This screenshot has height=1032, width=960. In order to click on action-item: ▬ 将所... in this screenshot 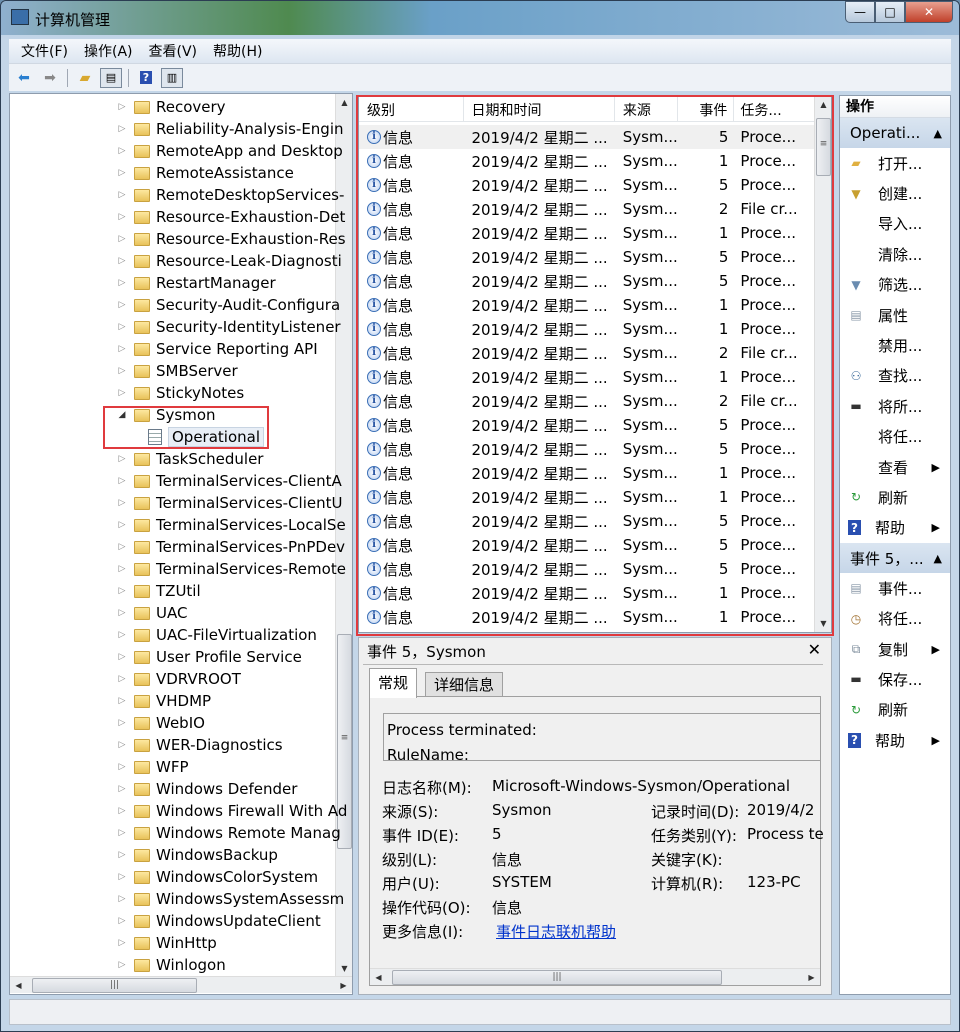, I will do `click(895, 406)`.